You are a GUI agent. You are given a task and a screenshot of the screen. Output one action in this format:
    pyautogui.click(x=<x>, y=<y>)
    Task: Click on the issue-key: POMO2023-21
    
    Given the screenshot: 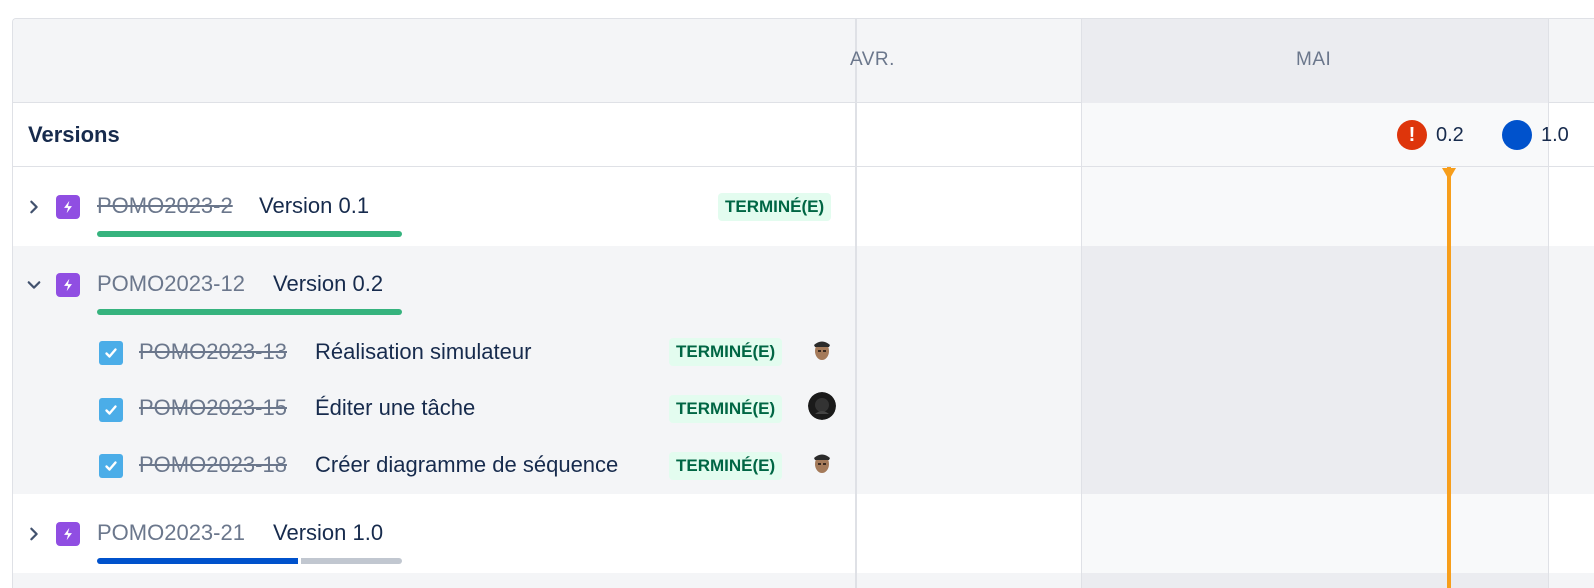 What is the action you would take?
    pyautogui.click(x=171, y=533)
    